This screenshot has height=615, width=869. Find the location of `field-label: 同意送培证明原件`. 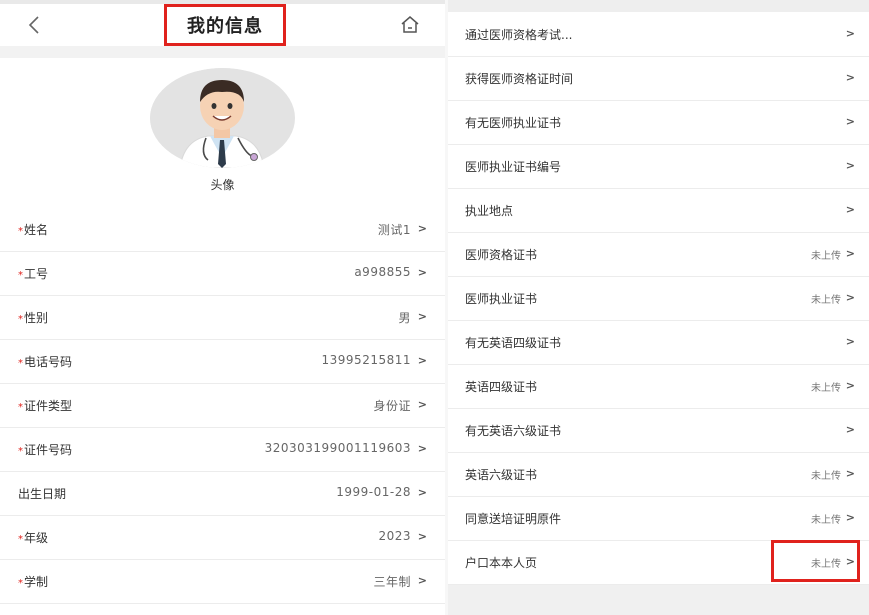

field-label: 同意送培证明原件 is located at coordinates (513, 519).